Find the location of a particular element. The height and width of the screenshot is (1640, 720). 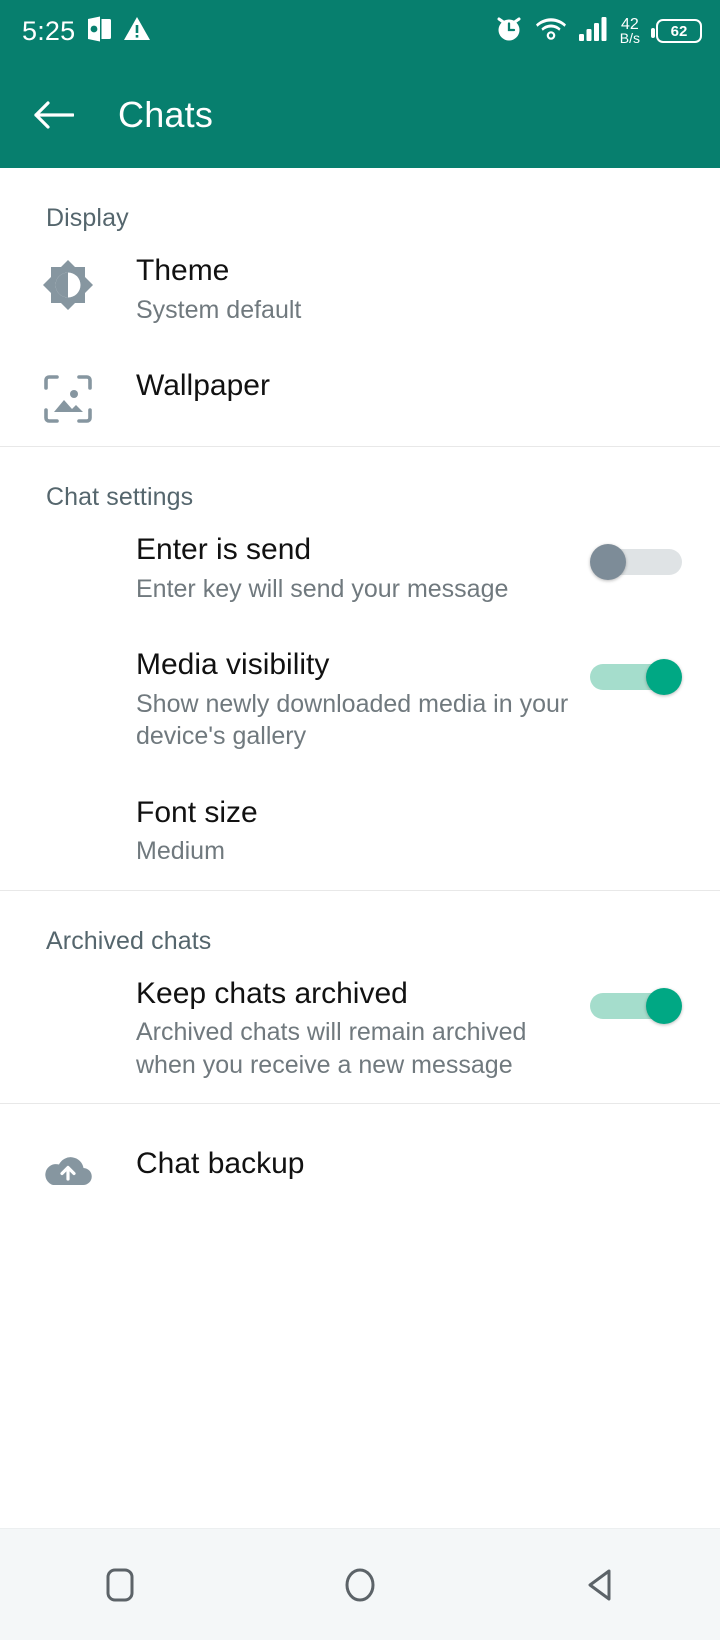

cloud-upload-icon is located at coordinates (68, 1169).